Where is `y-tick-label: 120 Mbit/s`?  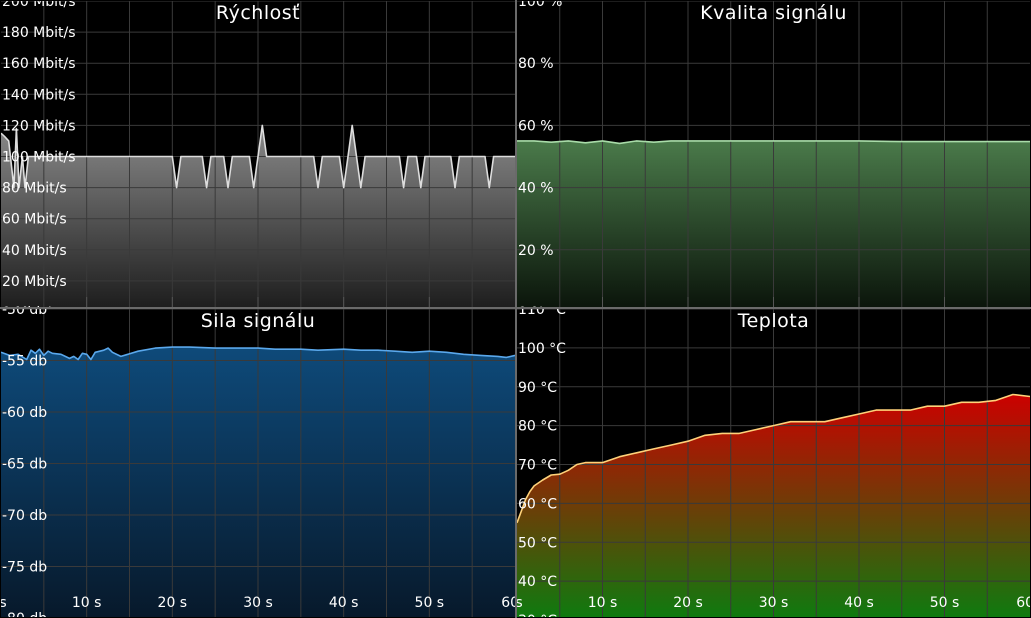
y-tick-label: 120 Mbit/s is located at coordinates (39, 126).